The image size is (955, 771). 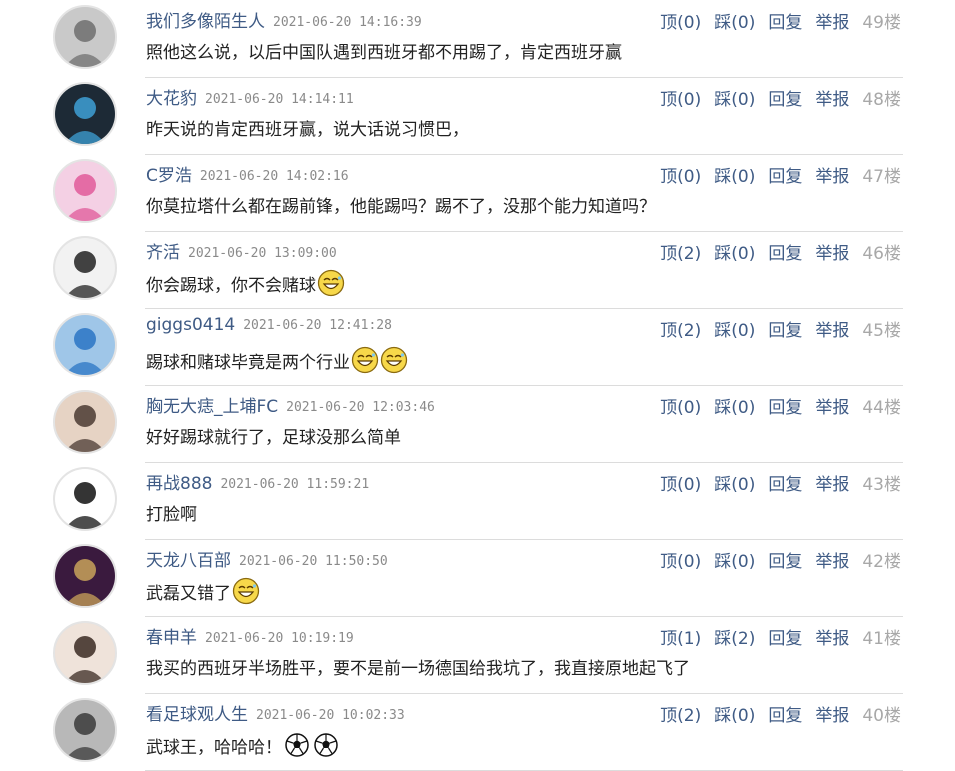 What do you see at coordinates (307, 127) in the screenshot?
I see `comment-text-container: 昨天说的肯定西班牙赢，说大话说习惯巴，` at bounding box center [307, 127].